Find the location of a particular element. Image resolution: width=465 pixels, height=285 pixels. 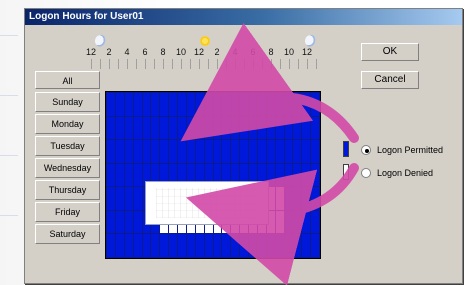

day-friday-button: Friday is located at coordinates (67, 212).